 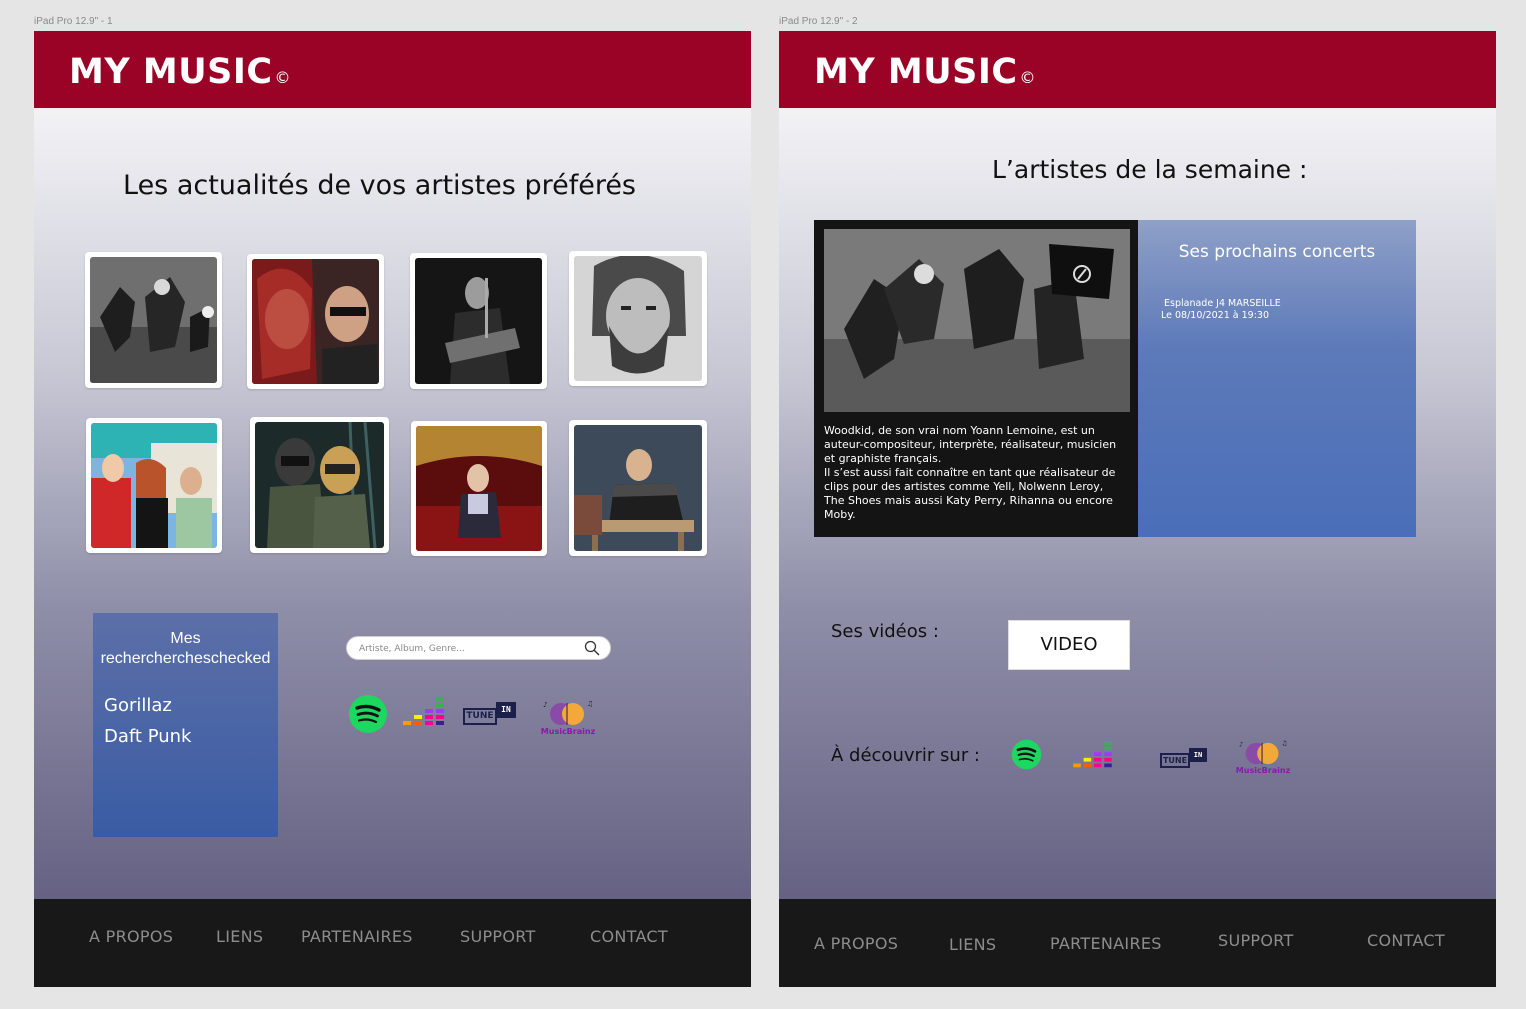 What do you see at coordinates (1222, 303) in the screenshot?
I see `concert-venue: Esplanade J4 MARSEILLE` at bounding box center [1222, 303].